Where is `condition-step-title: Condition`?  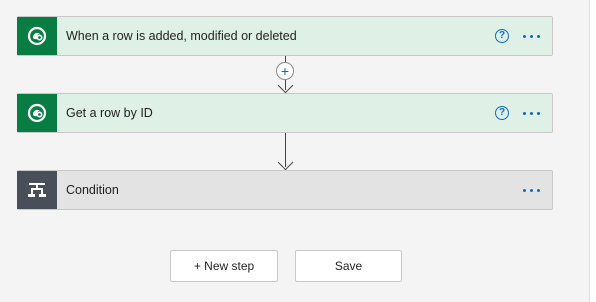
condition-step-title: Condition is located at coordinates (92, 190).